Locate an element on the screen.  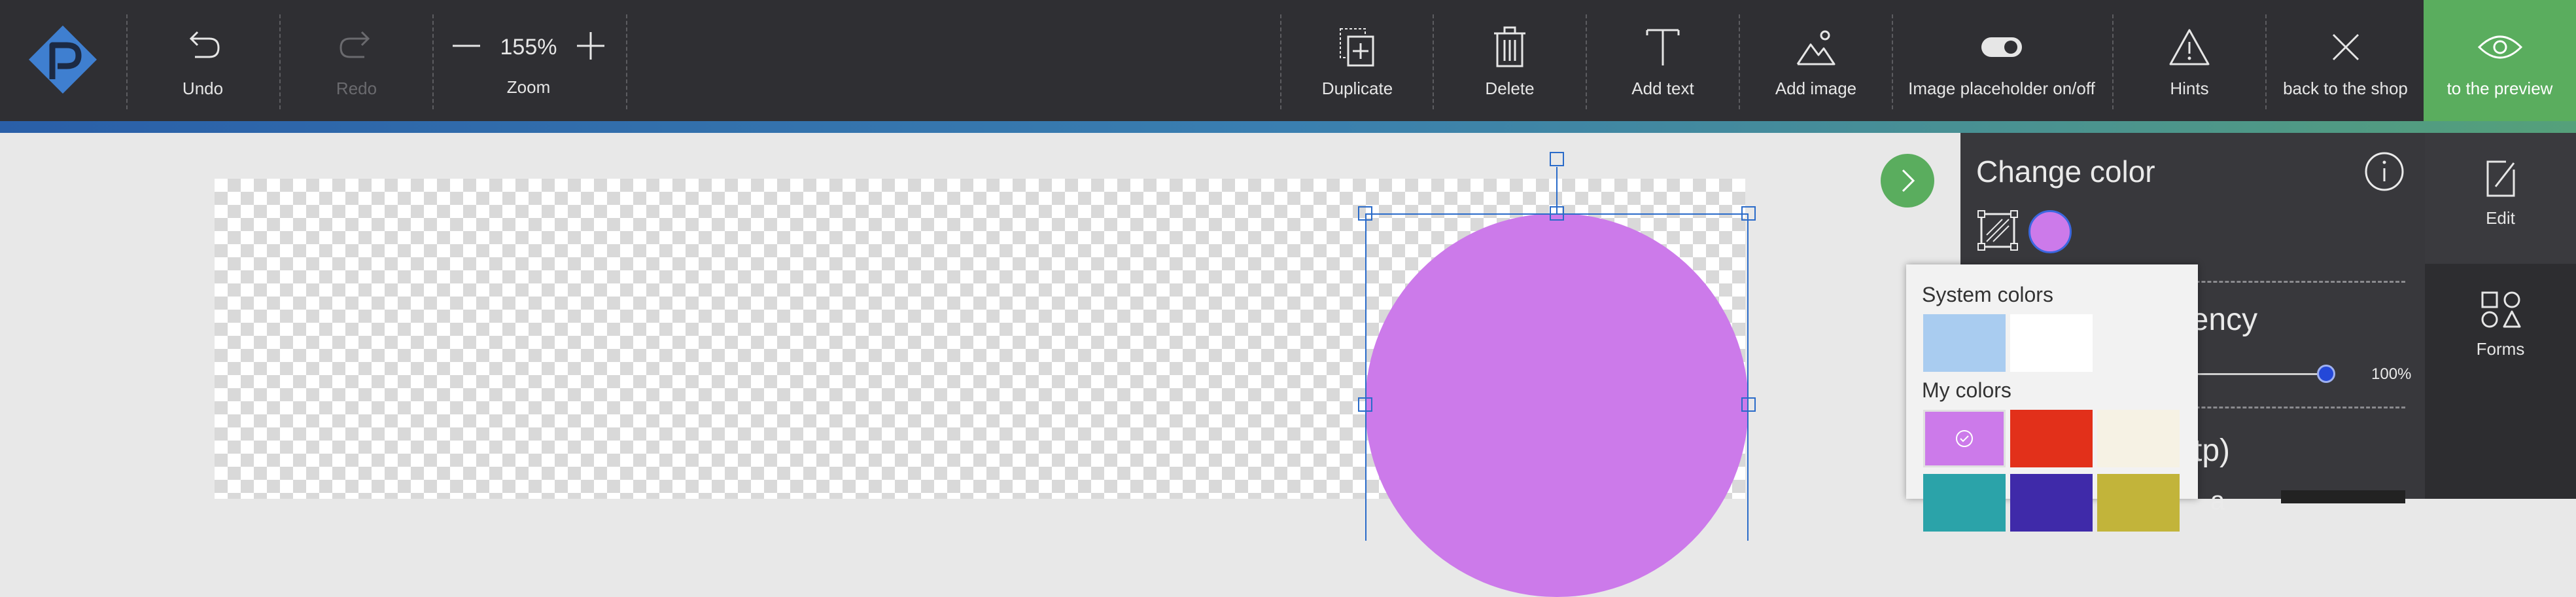
delete-button: Delete is located at coordinates (1510, 60).